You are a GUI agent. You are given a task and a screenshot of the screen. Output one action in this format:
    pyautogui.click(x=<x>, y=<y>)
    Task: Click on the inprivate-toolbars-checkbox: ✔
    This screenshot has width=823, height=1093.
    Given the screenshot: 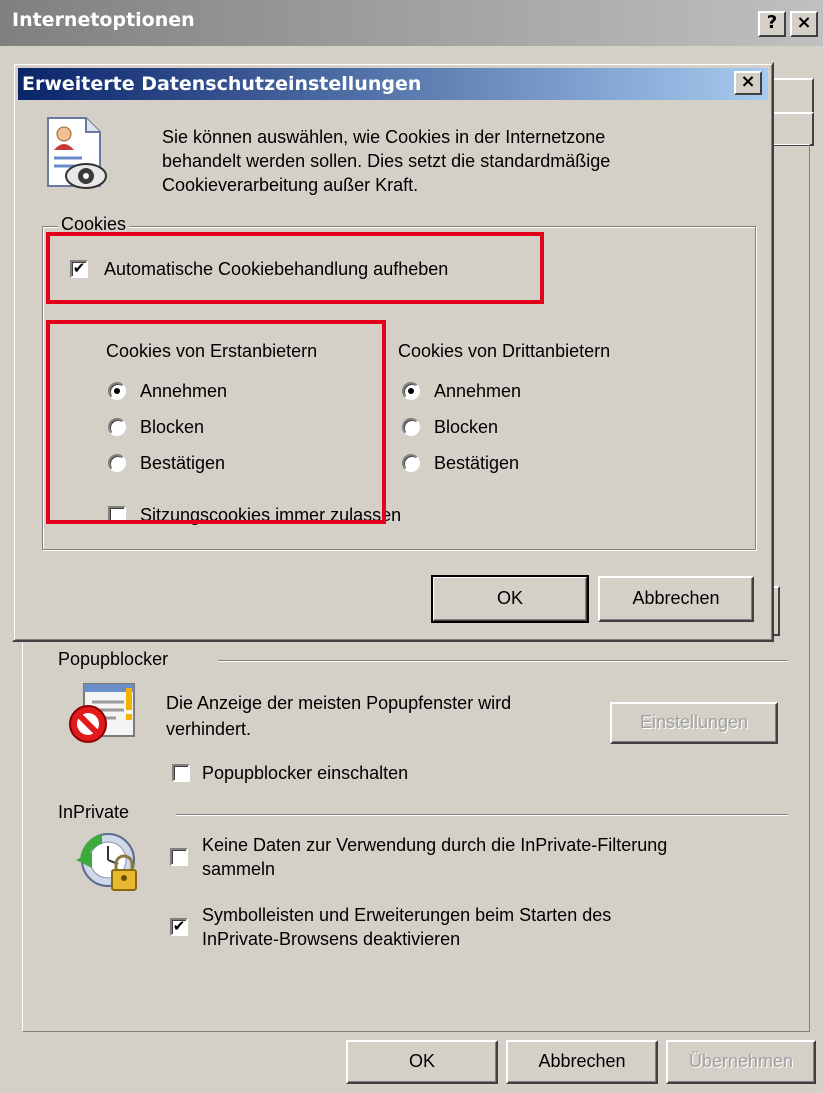 What is the action you would take?
    pyautogui.click(x=179, y=927)
    